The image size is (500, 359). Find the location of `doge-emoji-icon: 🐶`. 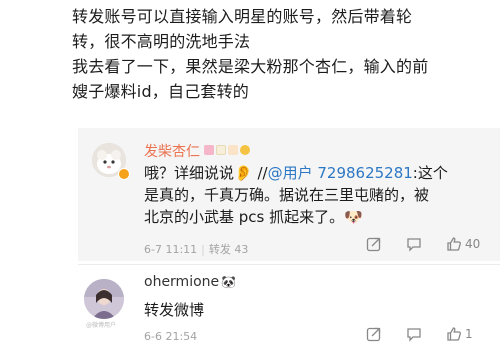

doge-emoji-icon: 🐶 is located at coordinates (353, 217).